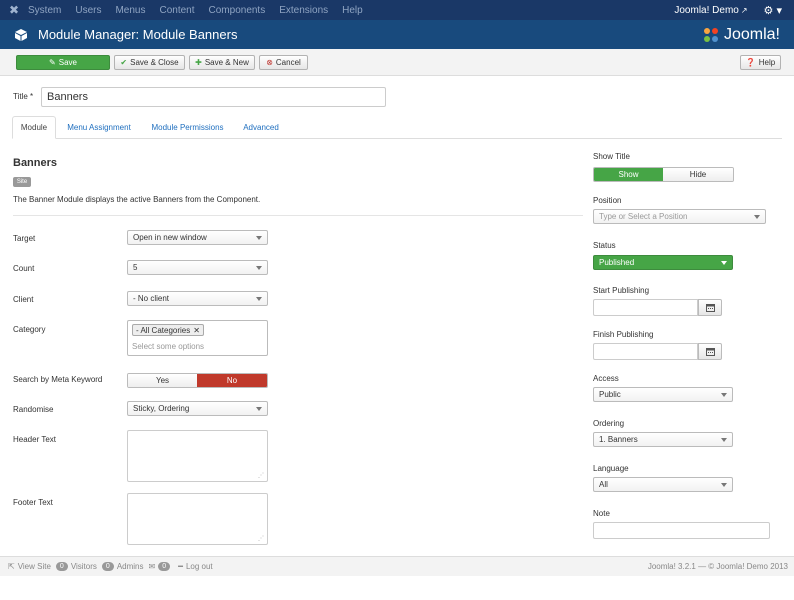 The width and height of the screenshot is (794, 600). What do you see at coordinates (663, 439) in the screenshot?
I see `ordering-select: 1. Banners` at bounding box center [663, 439].